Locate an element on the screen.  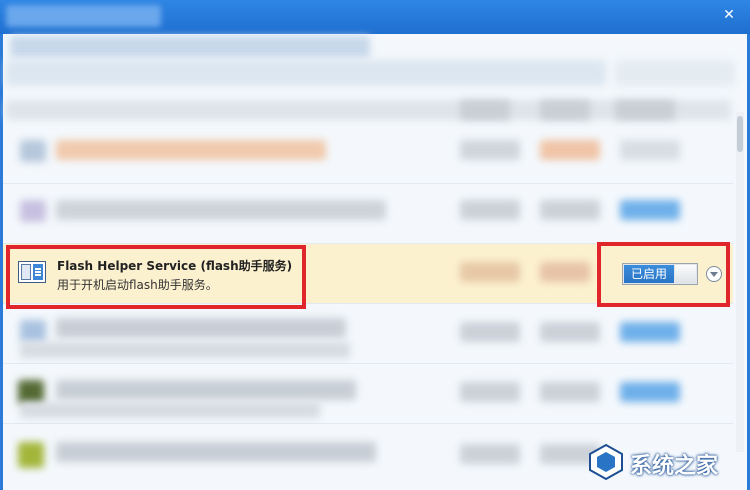
watermark-logo-icon is located at coordinates (606, 462).